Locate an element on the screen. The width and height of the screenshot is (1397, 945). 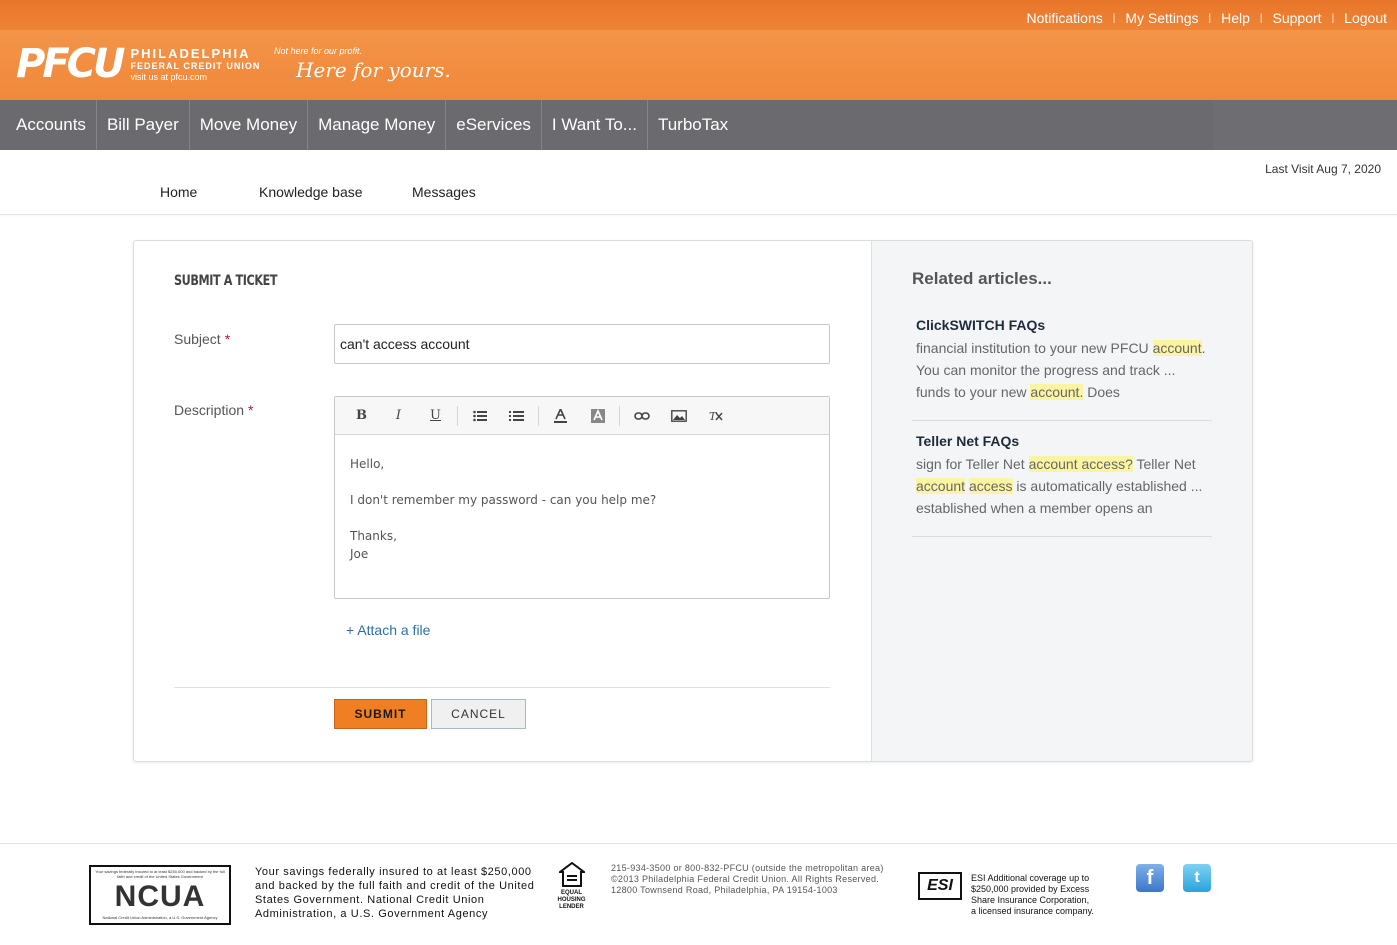
editor-line: Joe is located at coordinates (359, 554).